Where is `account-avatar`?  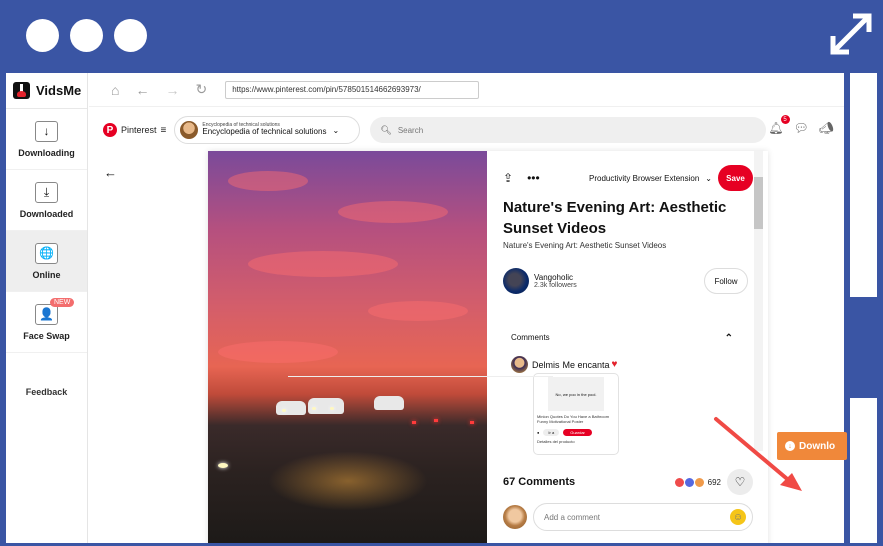
account-avatar is located at coordinates (189, 130).